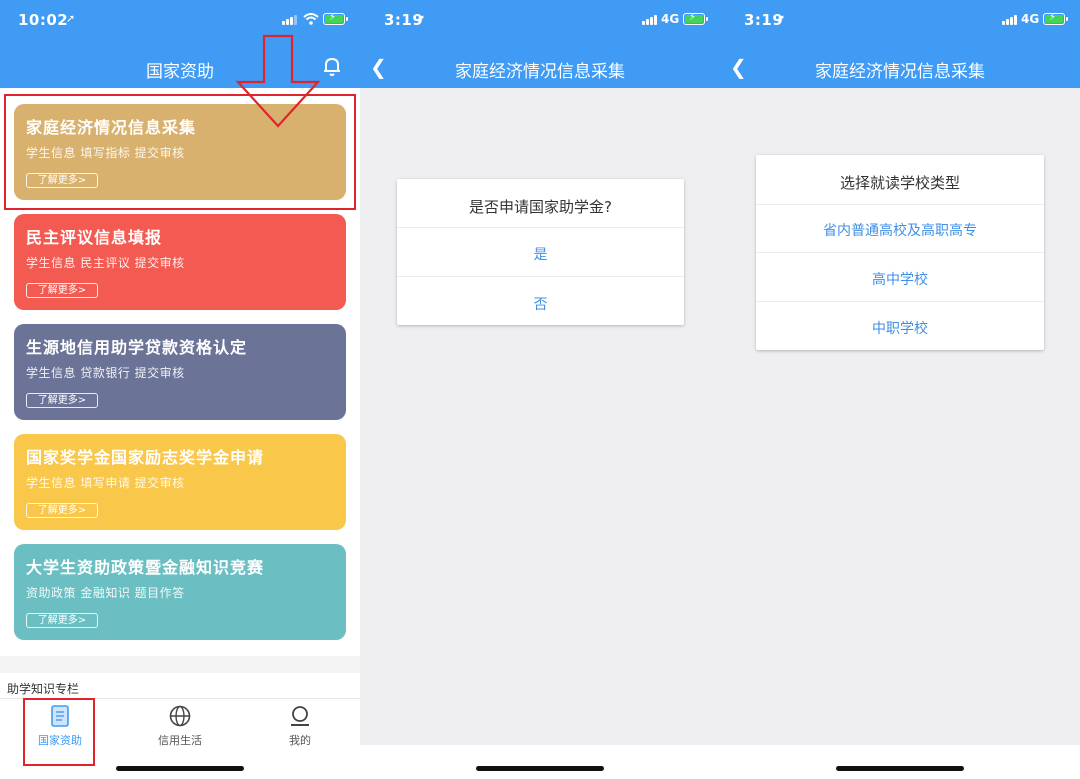 Image resolution: width=1080 pixels, height=779 pixels. I want to click on aid-apply-dialog: 是否申请国家助学金? 是 否, so click(540, 252).